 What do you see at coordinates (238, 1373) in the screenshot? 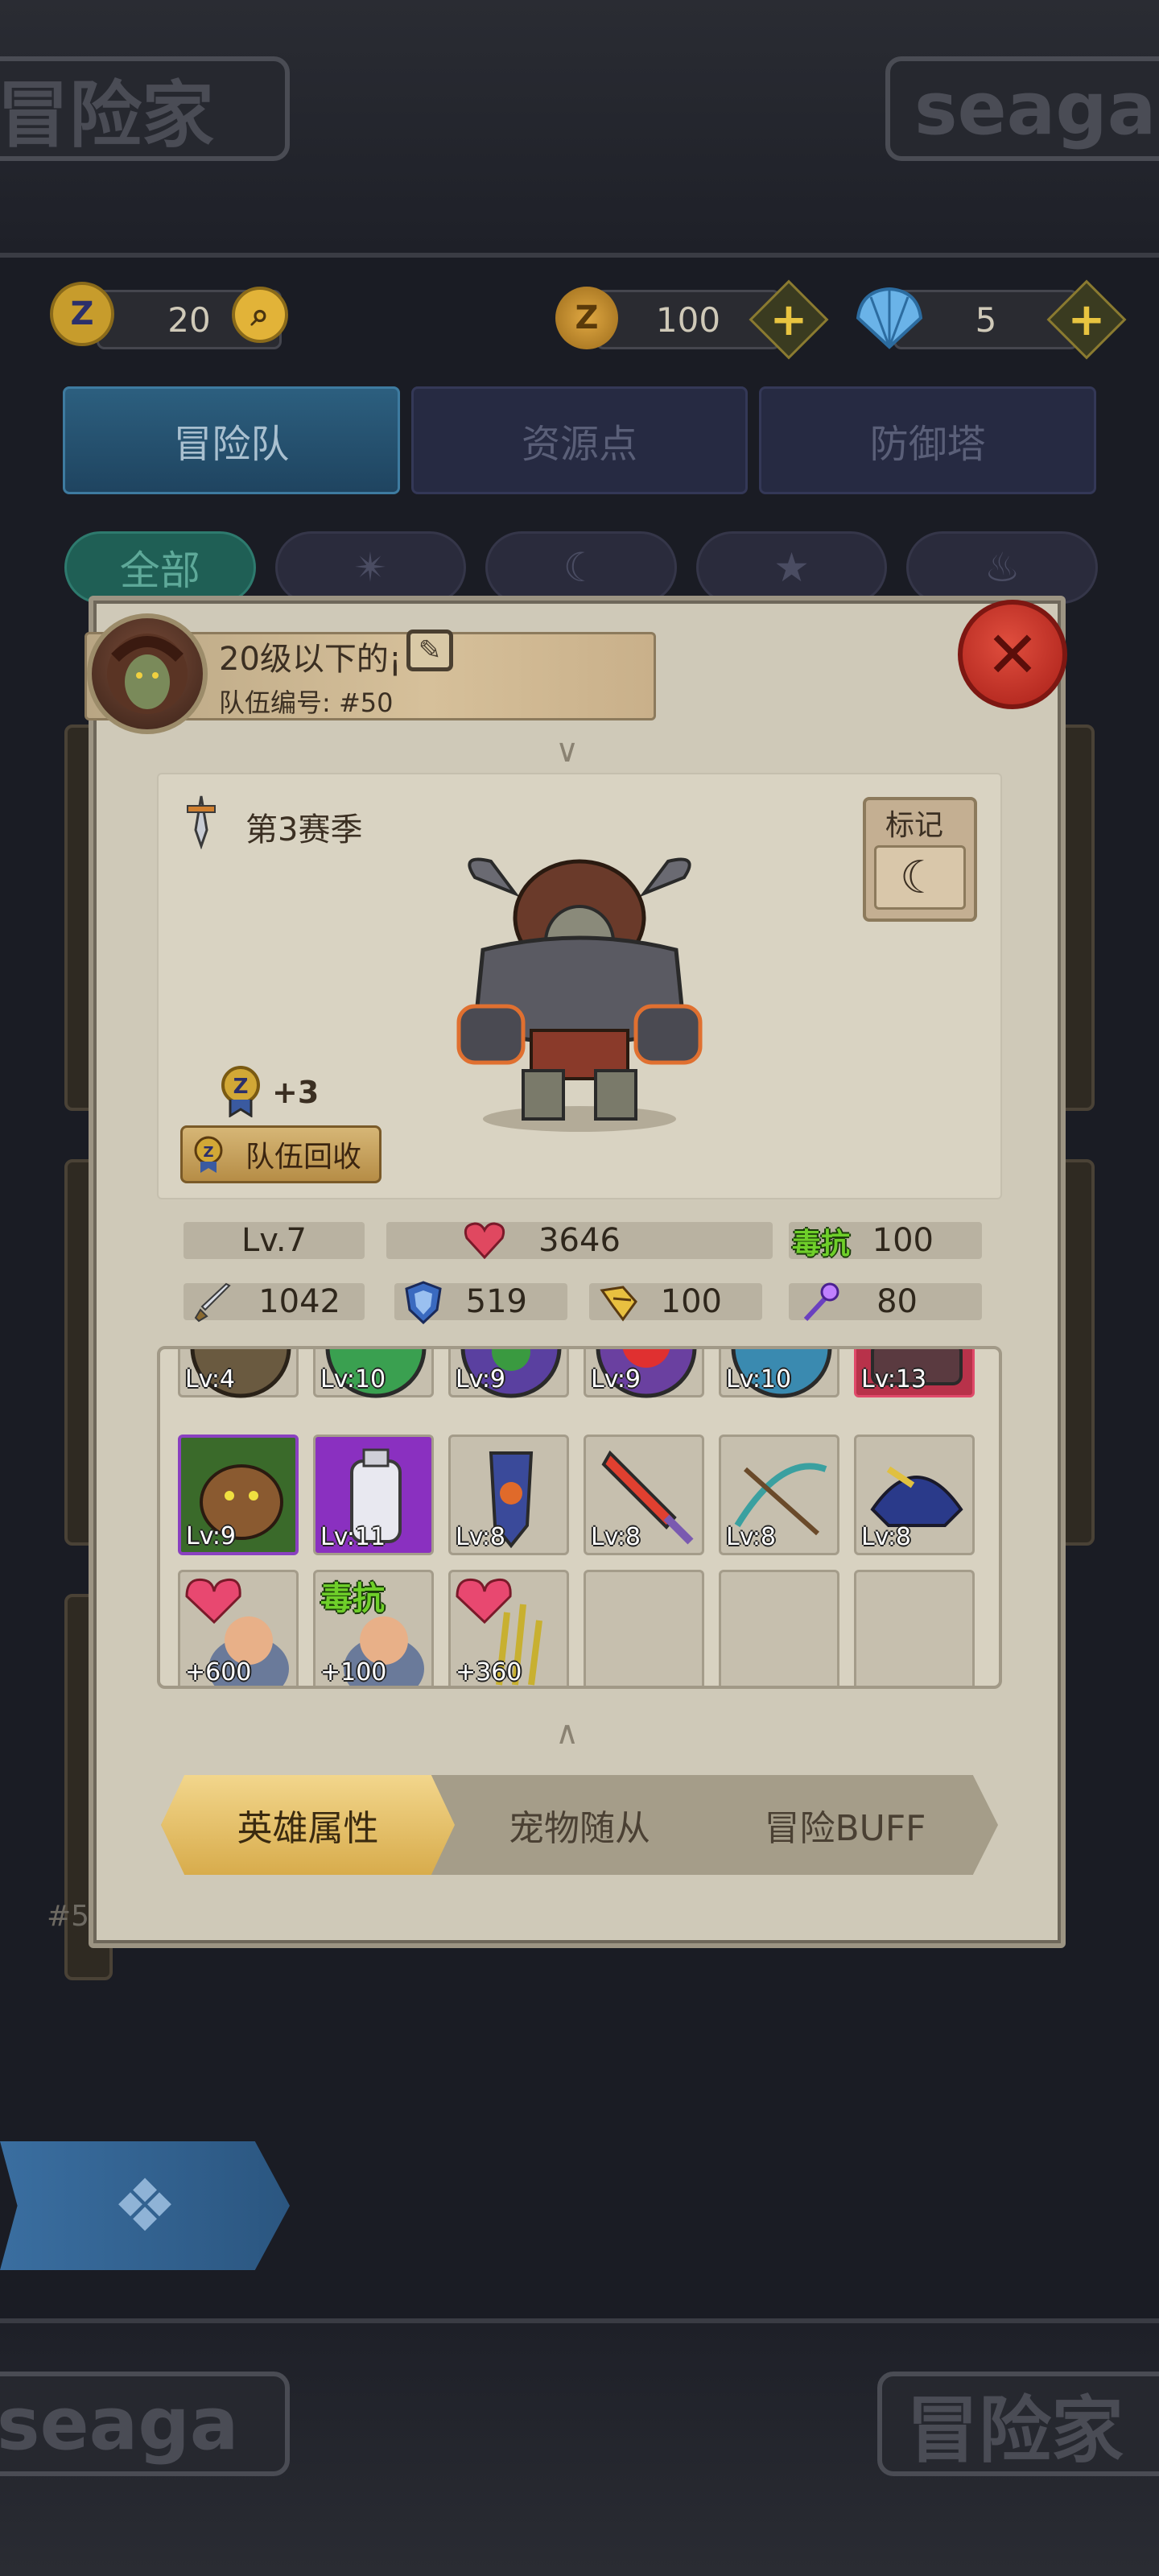
I see `equipment-slot: Lv:4` at bounding box center [238, 1373].